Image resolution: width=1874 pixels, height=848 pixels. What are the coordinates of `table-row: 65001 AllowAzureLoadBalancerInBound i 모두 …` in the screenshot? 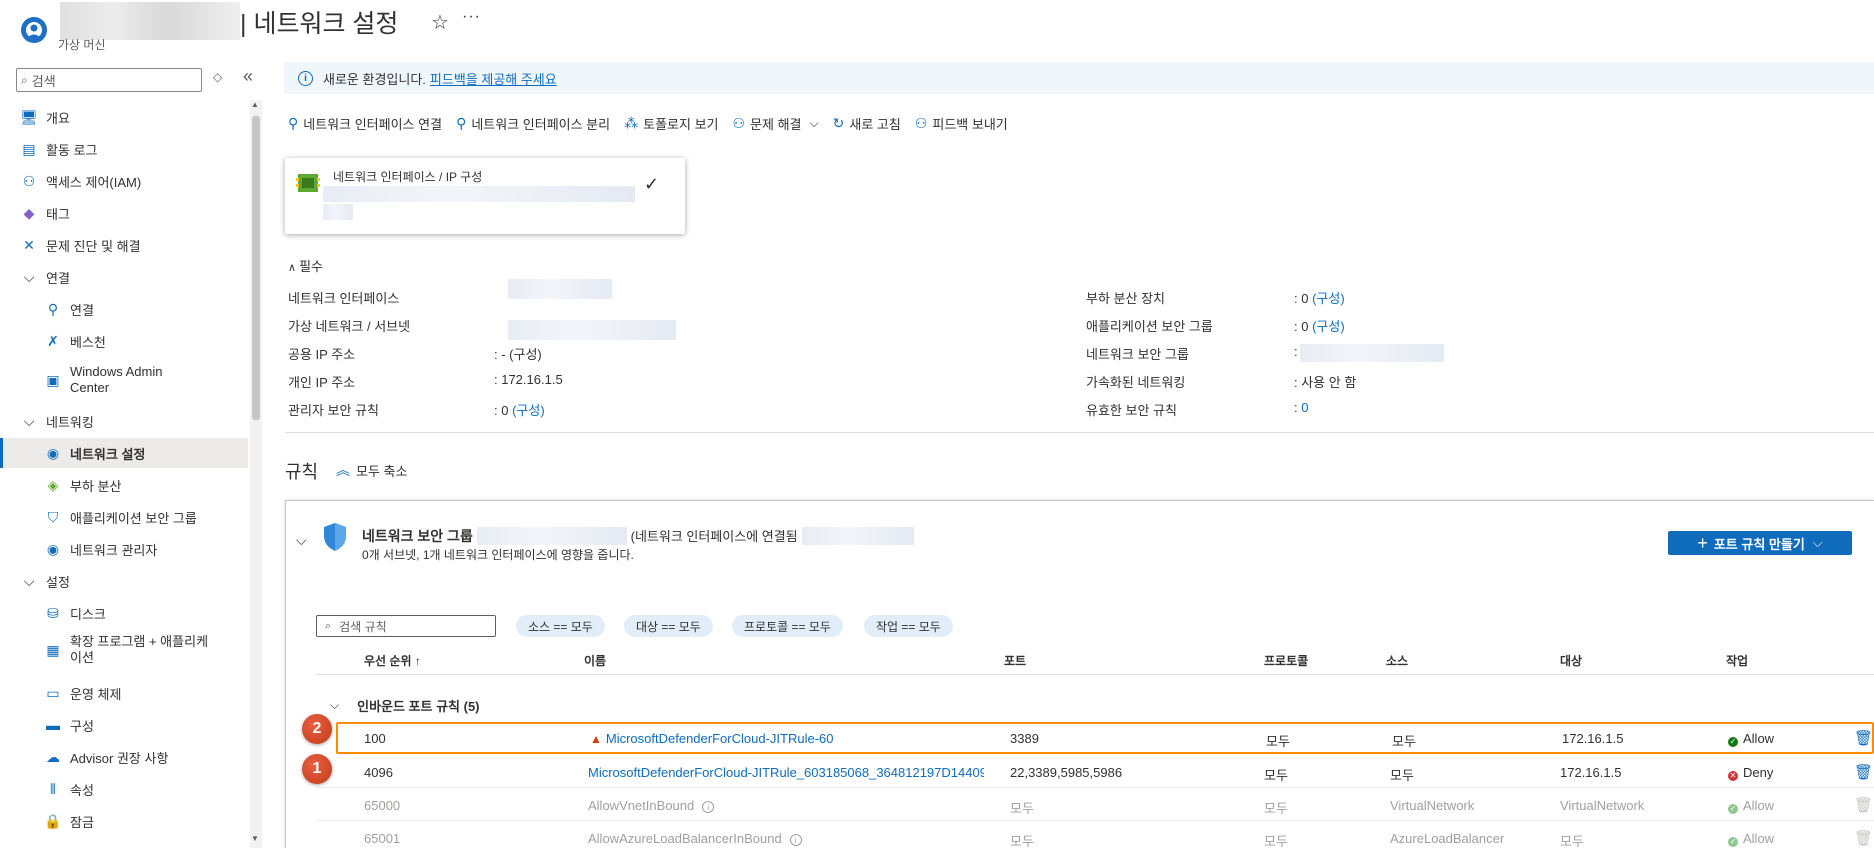 It's located at (1095, 835).